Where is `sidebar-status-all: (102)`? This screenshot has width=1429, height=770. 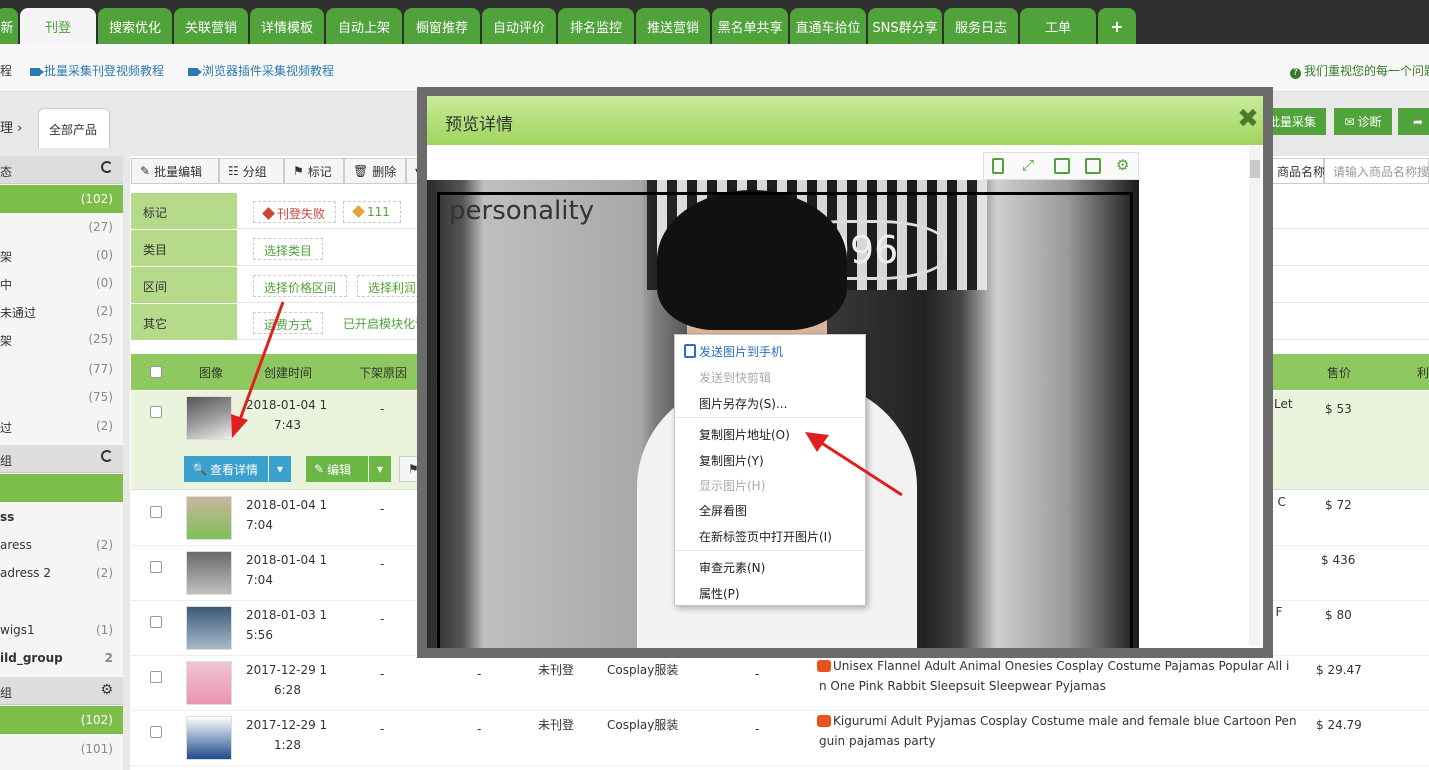
sidebar-status-all: (102) is located at coordinates (61, 199).